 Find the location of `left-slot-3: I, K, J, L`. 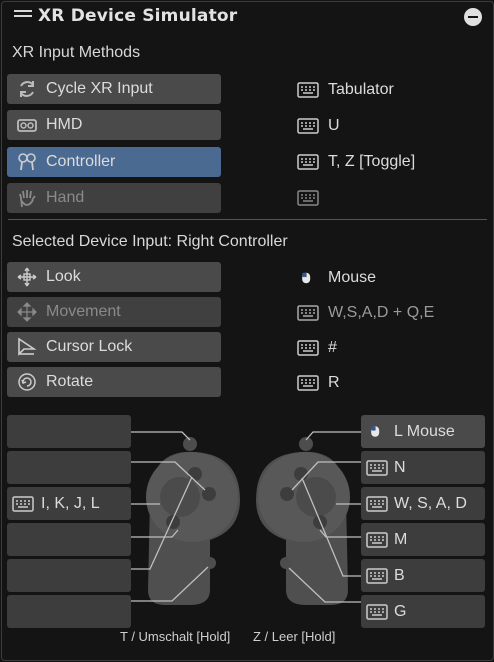

left-slot-3: I, K, J, L is located at coordinates (69, 503).